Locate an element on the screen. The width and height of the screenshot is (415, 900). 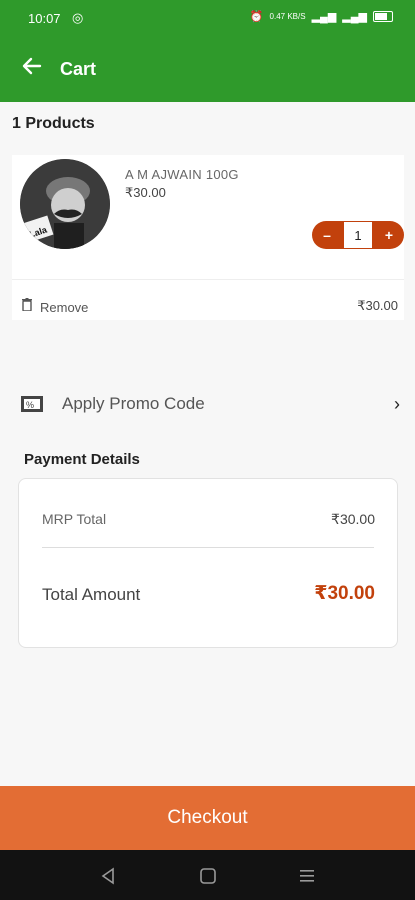
mrp-total-label: MRP Total is located at coordinates (74, 519).